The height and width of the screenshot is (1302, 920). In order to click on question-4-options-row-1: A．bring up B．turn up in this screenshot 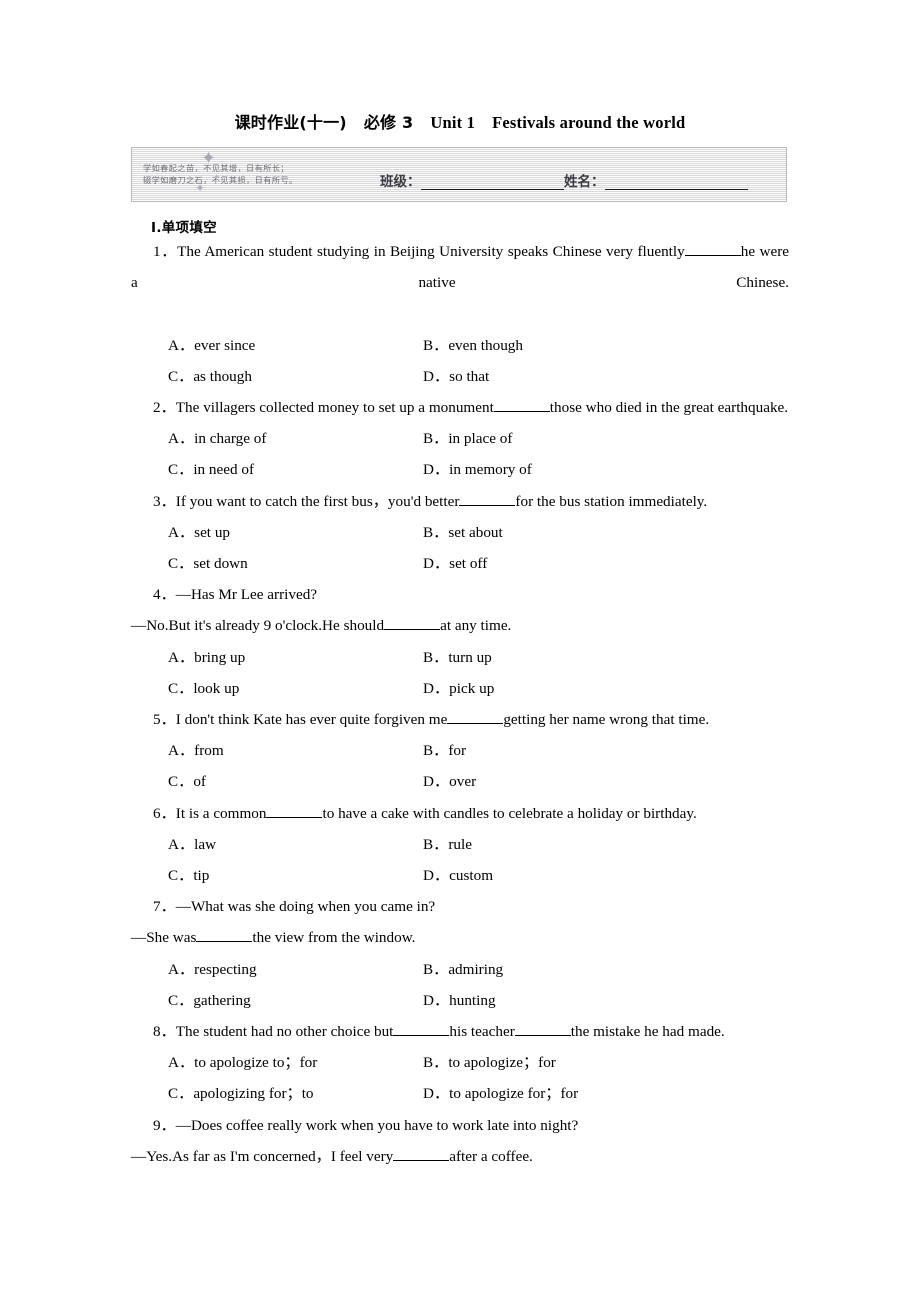, I will do `click(460, 657)`.